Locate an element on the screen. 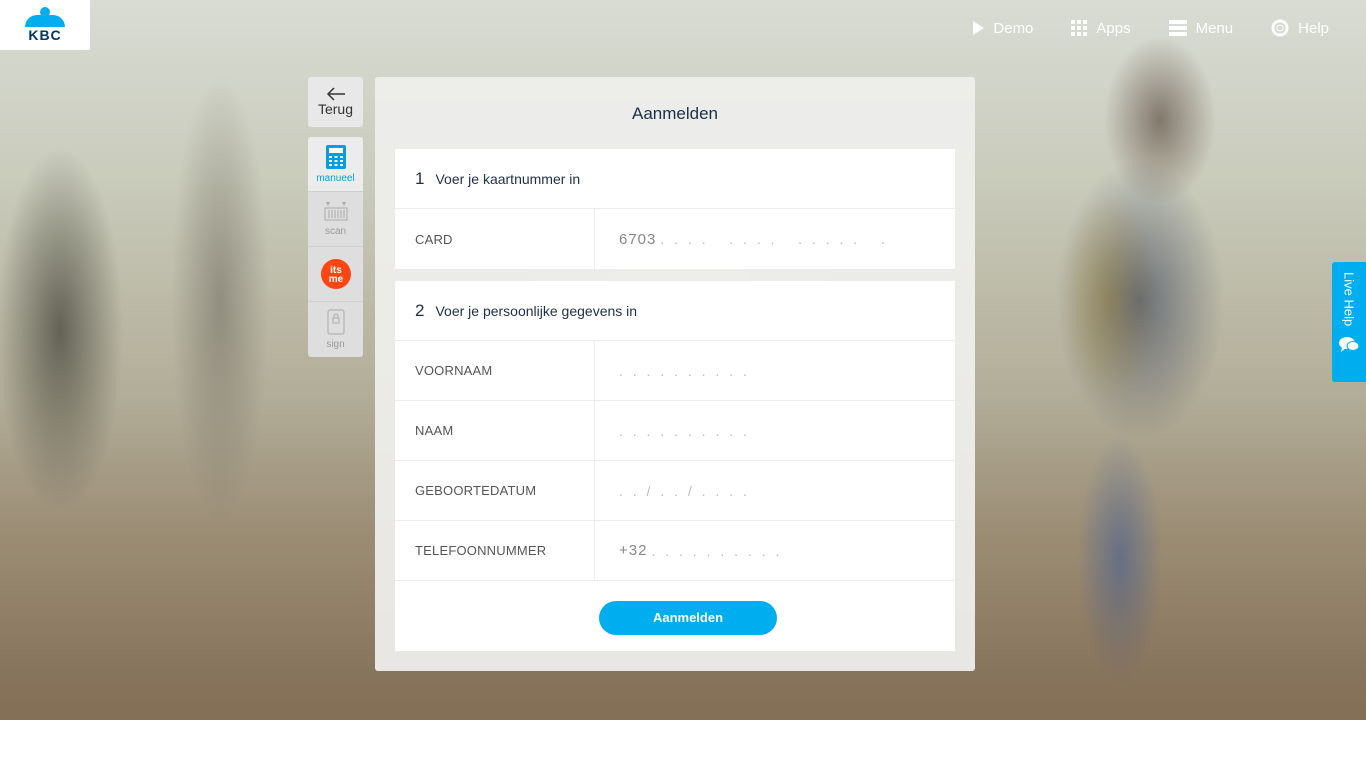 This screenshot has width=1366, height=768. play-icon is located at coordinates (978, 28).